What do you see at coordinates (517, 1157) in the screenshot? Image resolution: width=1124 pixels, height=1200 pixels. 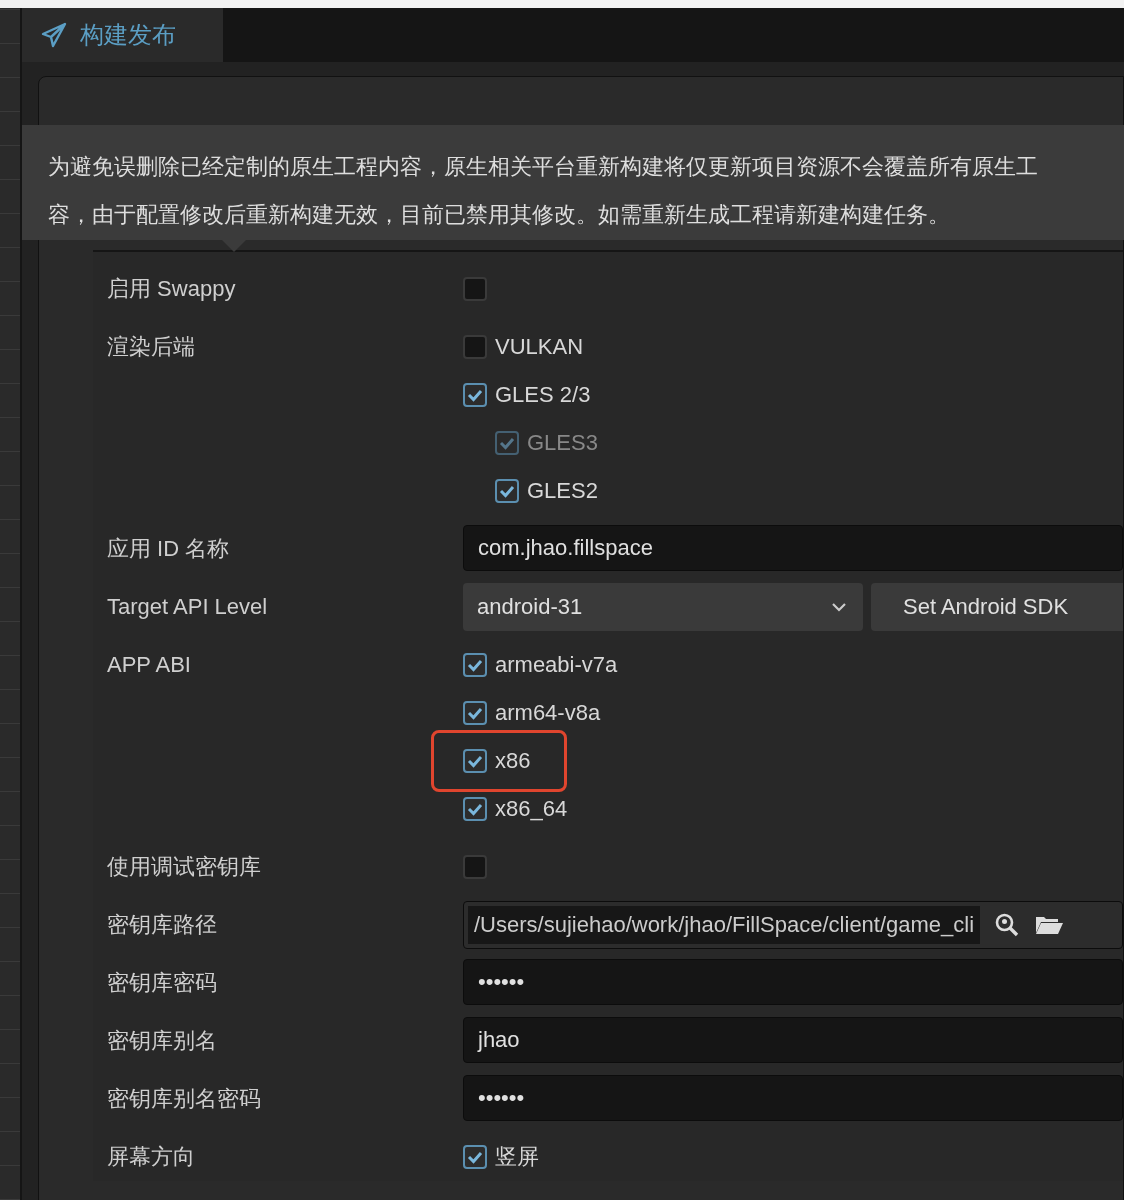 I see `option-label: 竖屏` at bounding box center [517, 1157].